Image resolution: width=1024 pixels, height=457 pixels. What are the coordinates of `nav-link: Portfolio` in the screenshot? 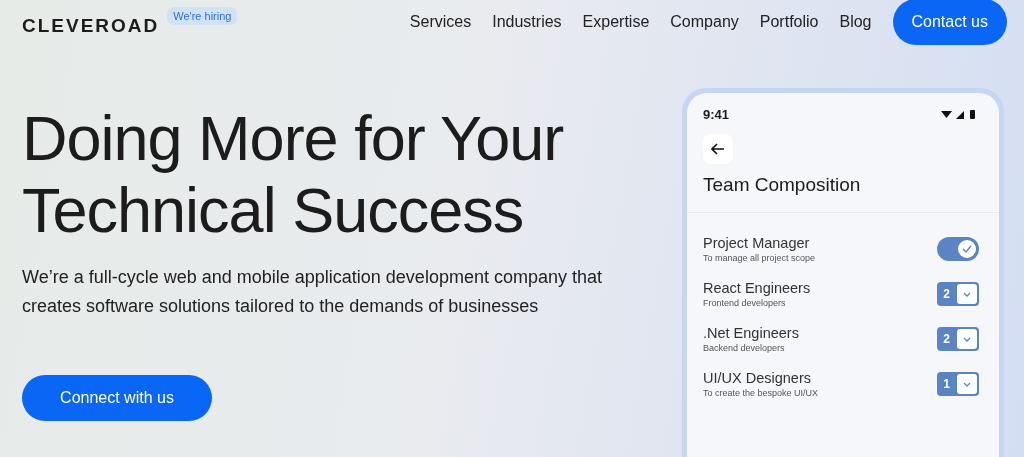 It's located at (789, 22).